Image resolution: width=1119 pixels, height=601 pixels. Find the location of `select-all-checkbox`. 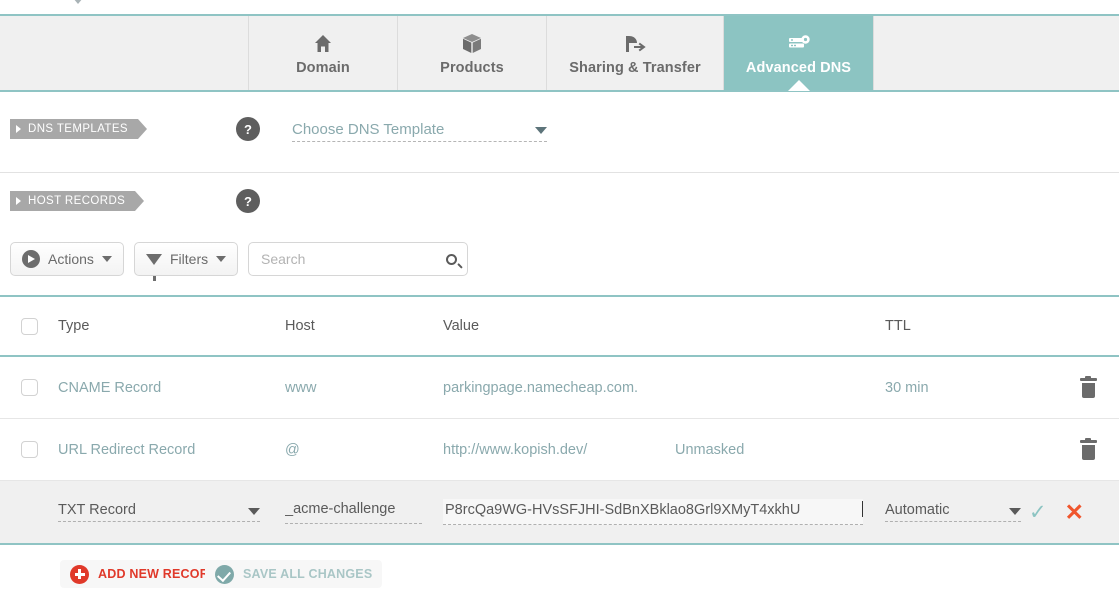

select-all-checkbox is located at coordinates (29, 326).